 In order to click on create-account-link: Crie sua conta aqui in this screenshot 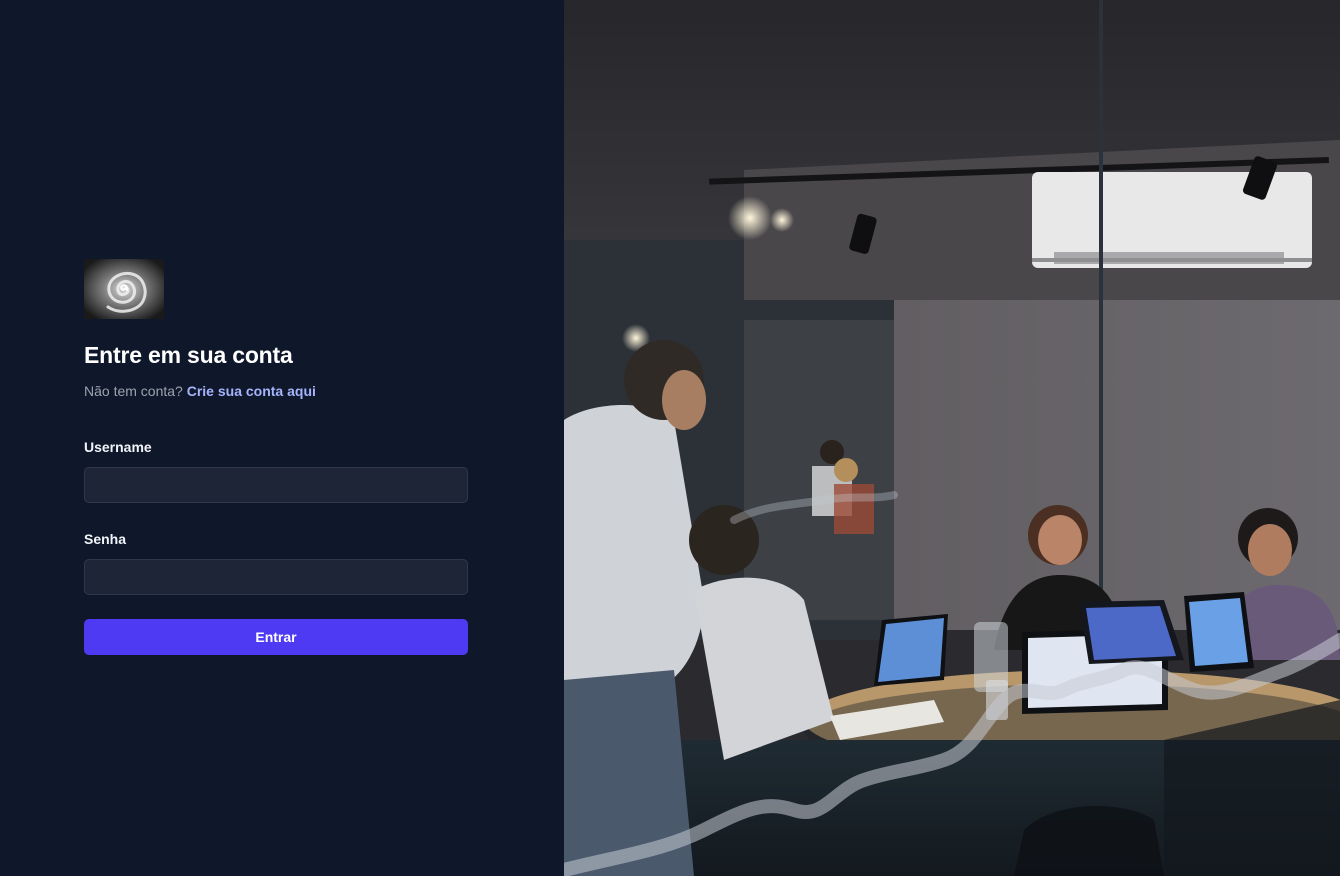, I will do `click(251, 391)`.